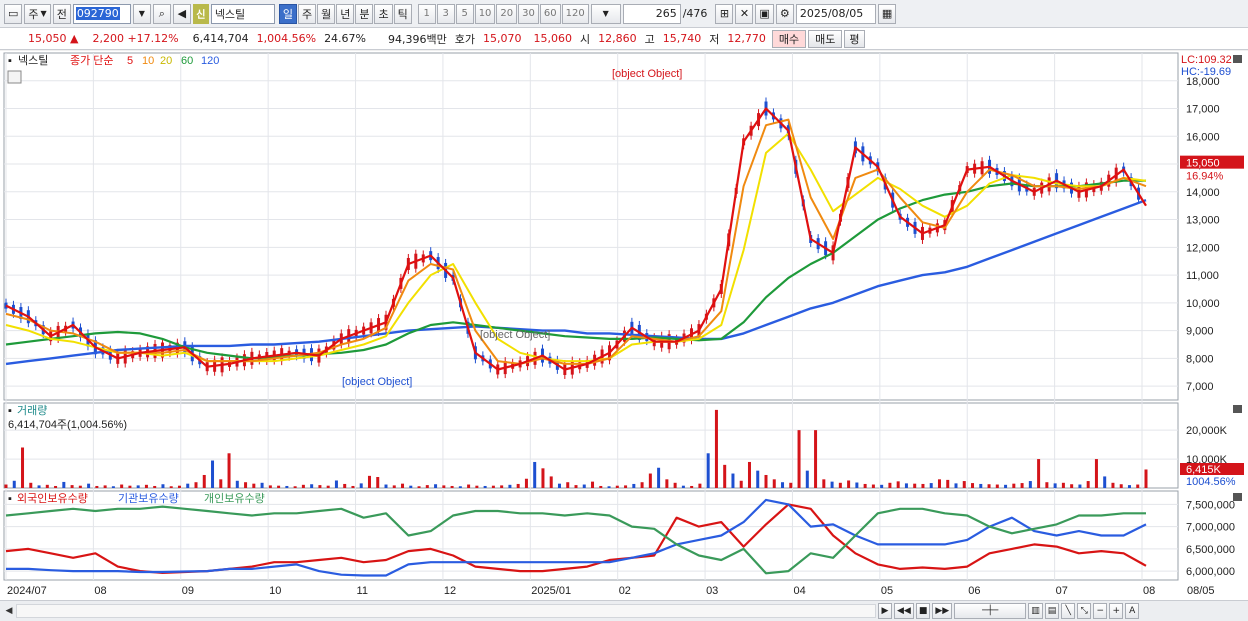  What do you see at coordinates (1132, 611) in the screenshot?
I see `text-tool-icon: A` at bounding box center [1132, 611].